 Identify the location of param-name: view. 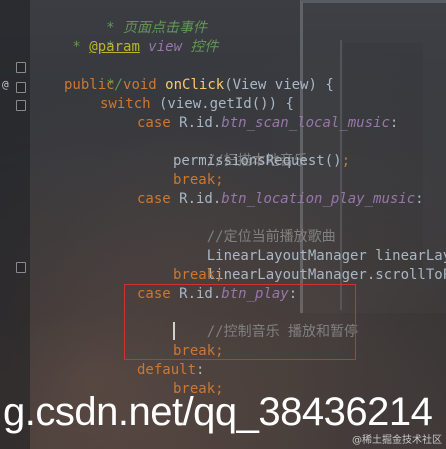
(161, 47).